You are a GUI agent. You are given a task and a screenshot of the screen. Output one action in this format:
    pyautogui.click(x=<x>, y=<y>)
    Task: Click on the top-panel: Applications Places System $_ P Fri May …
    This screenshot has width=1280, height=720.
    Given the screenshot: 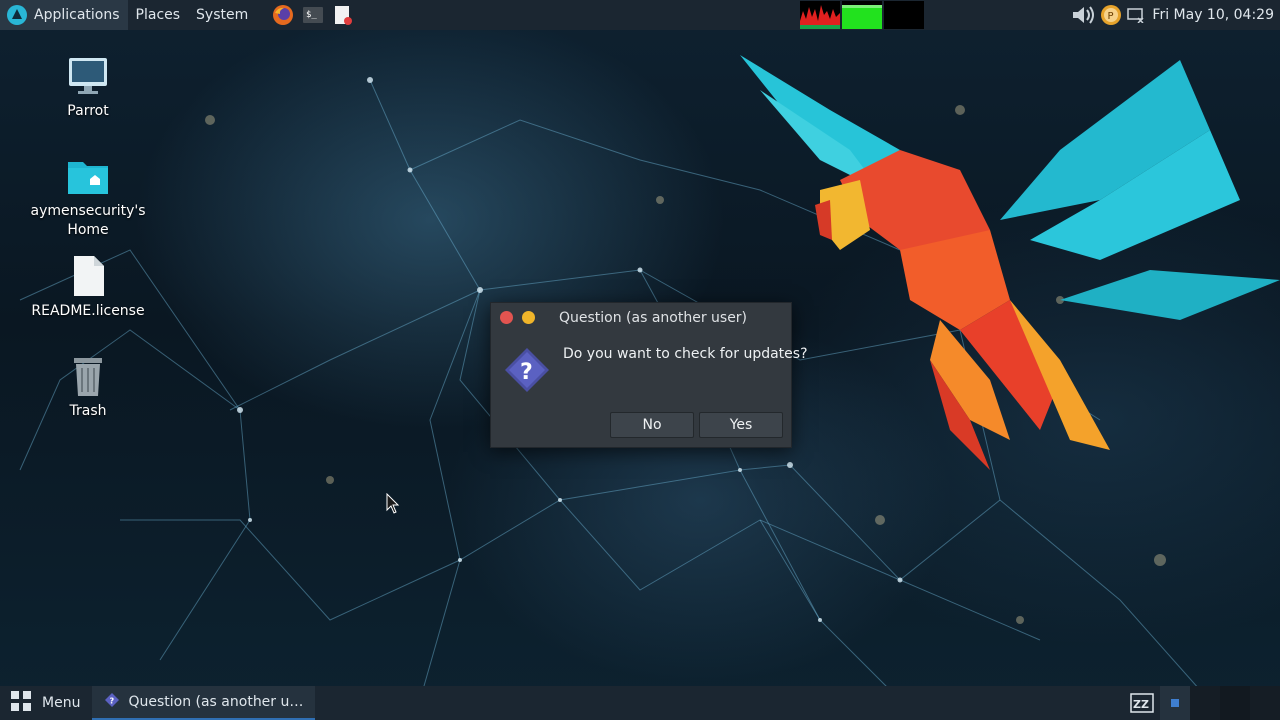 What is the action you would take?
    pyautogui.click(x=640, y=15)
    